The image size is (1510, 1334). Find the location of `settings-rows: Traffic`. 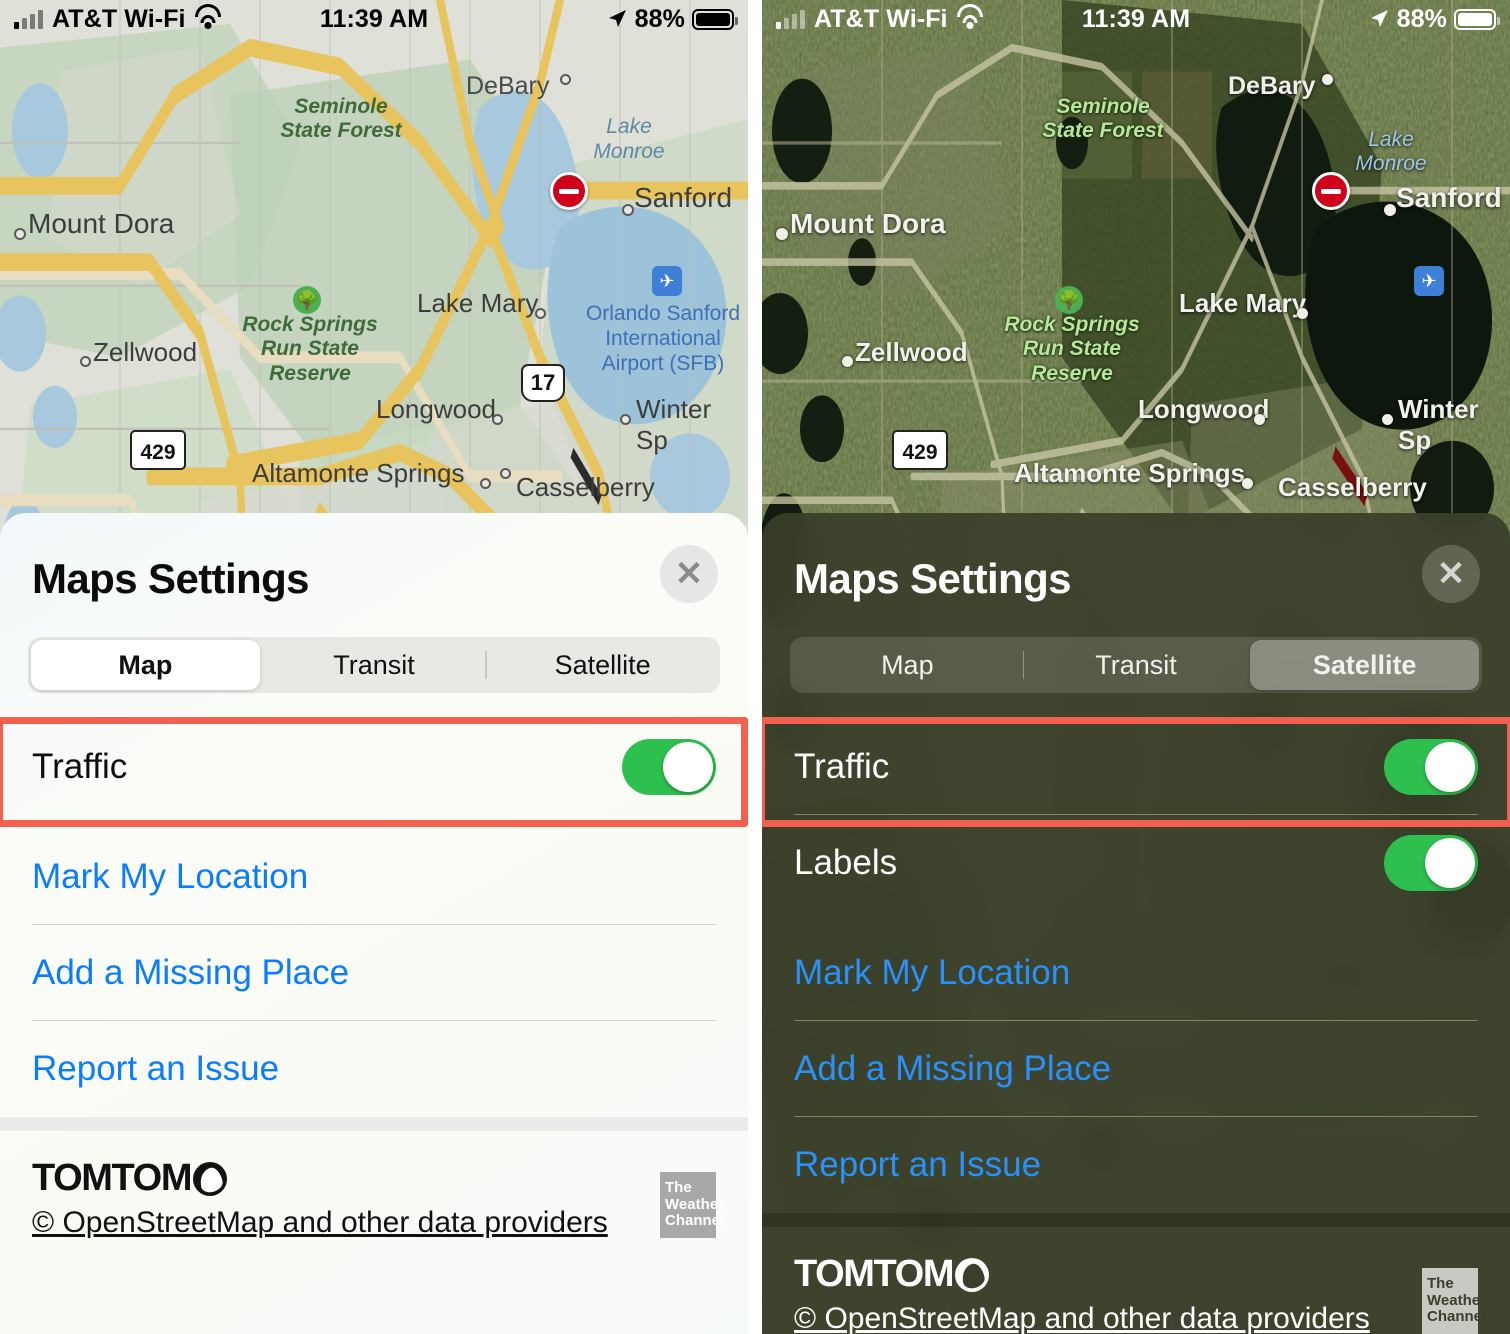

settings-rows: Traffic is located at coordinates (374, 767).